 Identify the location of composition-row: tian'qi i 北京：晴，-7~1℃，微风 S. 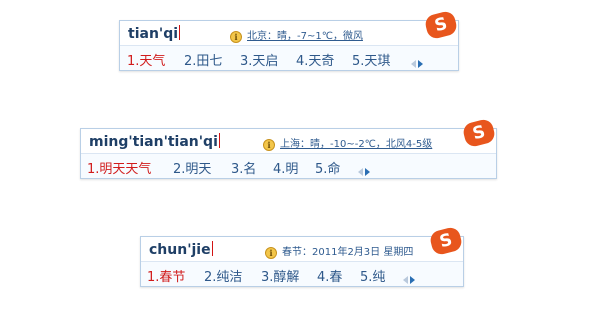
(289, 27).